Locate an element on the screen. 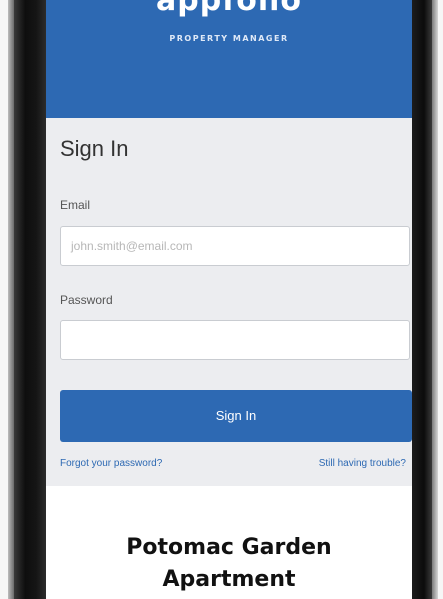  forgot-password-link: Forgot your password? is located at coordinates (111, 463).